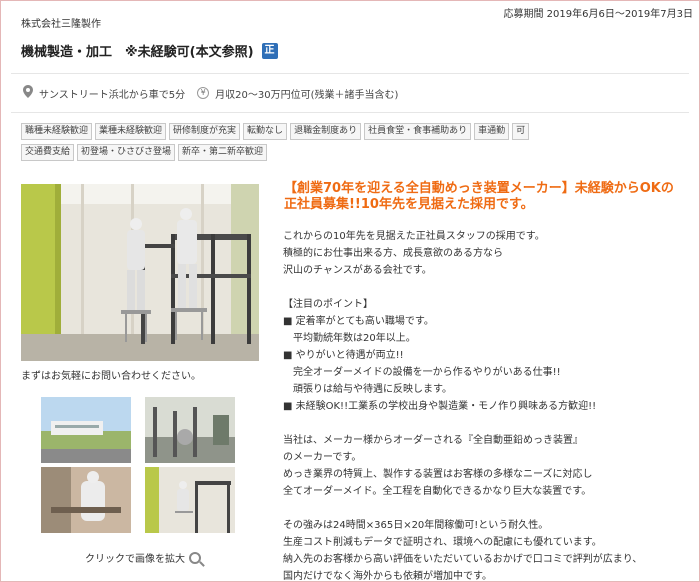  What do you see at coordinates (442, 542) in the screenshot?
I see `body-line: 生産コスト削減もデータで証明され、環境への配慮にも優れています。` at bounding box center [442, 542].